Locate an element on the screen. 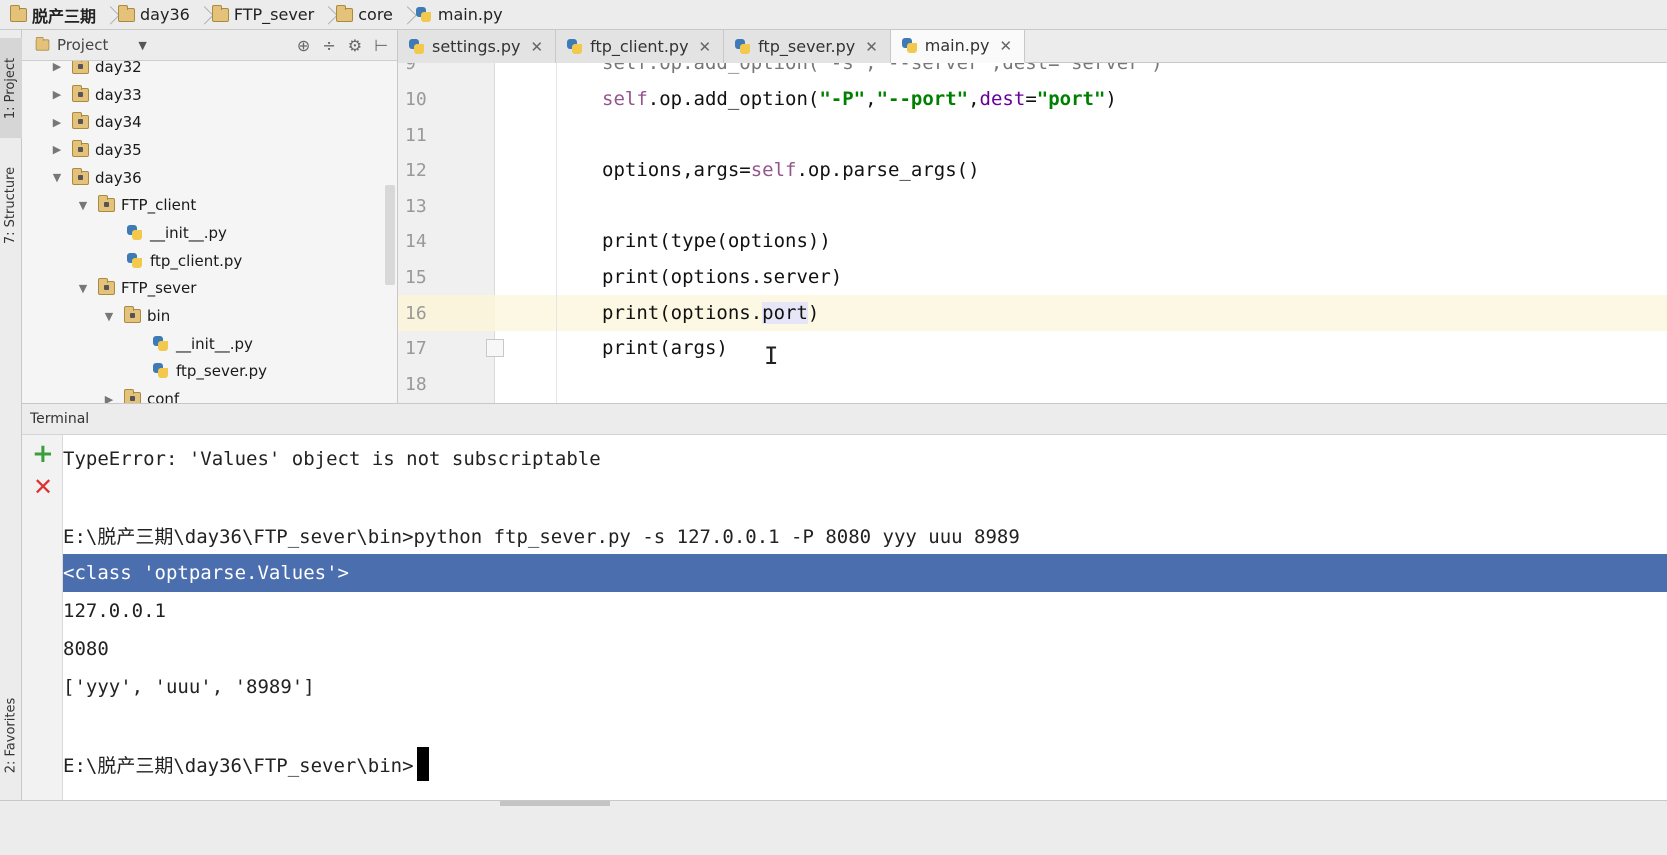  line-number: 15 is located at coordinates (416, 277).